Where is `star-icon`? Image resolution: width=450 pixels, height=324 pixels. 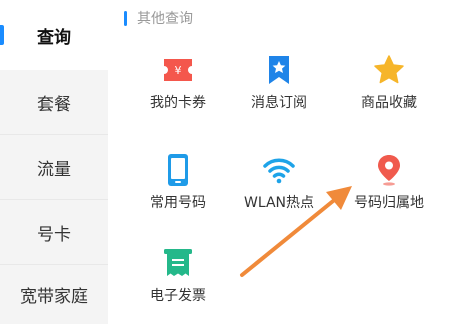
star-icon is located at coordinates (389, 70).